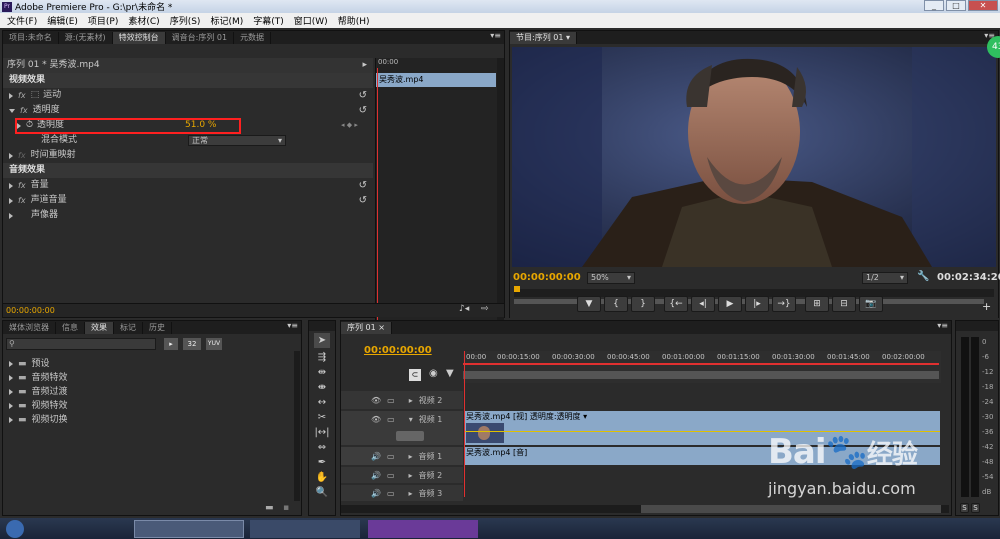 Image resolution: width=1000 pixels, height=539 pixels. Describe the element at coordinates (983, 5) in the screenshot. I see `close-button: ✕` at that location.